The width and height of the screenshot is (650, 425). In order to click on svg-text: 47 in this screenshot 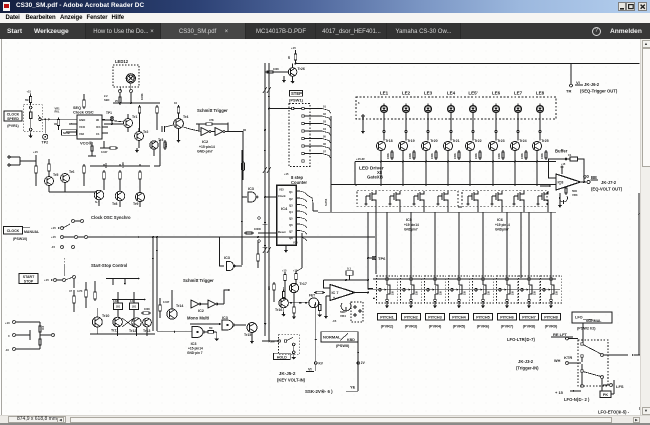, I will do `click(70, 291)`.